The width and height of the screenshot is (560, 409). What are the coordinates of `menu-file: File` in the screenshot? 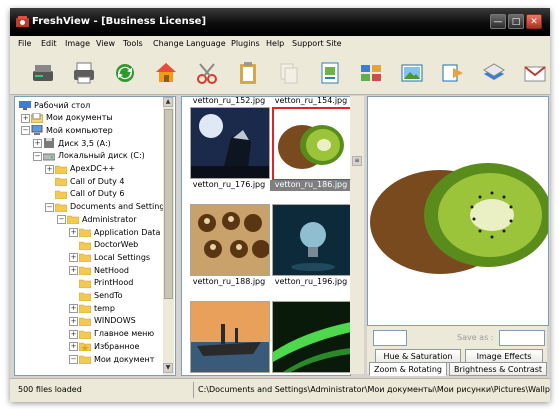 It's located at (24, 43).